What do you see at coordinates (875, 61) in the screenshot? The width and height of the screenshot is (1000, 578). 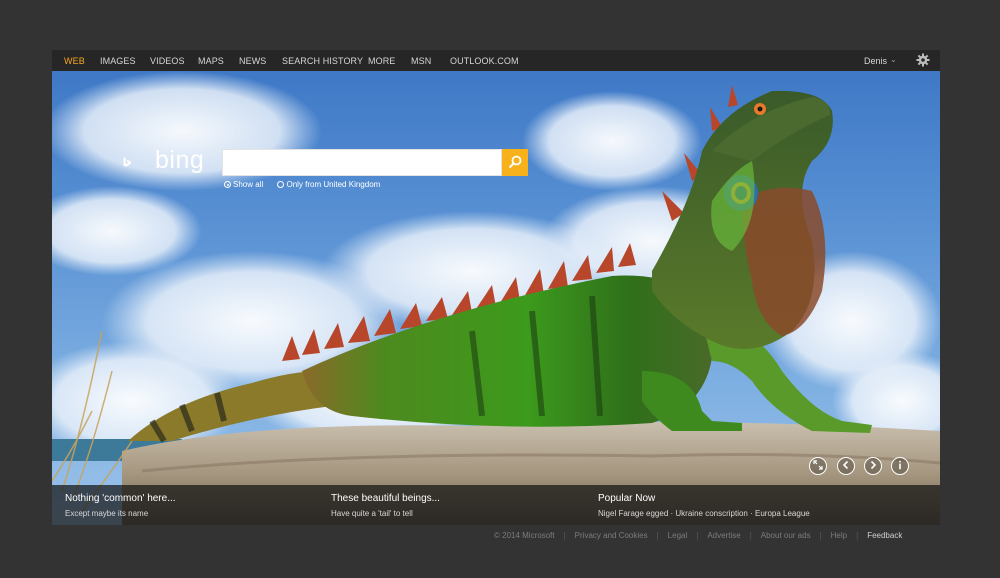 I see `user-name: Denis` at bounding box center [875, 61].